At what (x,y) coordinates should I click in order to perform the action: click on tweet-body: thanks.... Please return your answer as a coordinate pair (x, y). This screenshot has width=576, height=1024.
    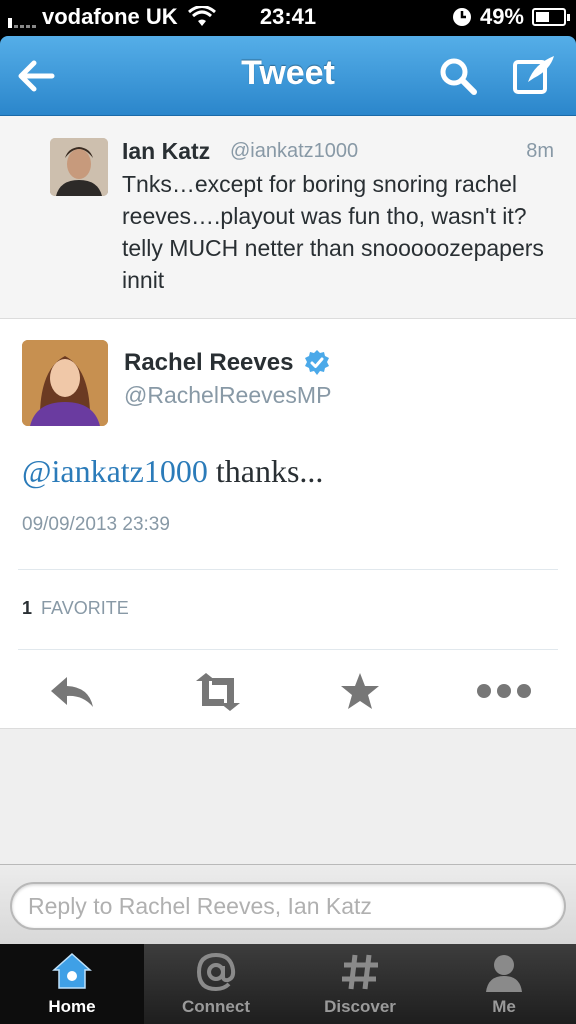
    Looking at the image, I should click on (265, 471).